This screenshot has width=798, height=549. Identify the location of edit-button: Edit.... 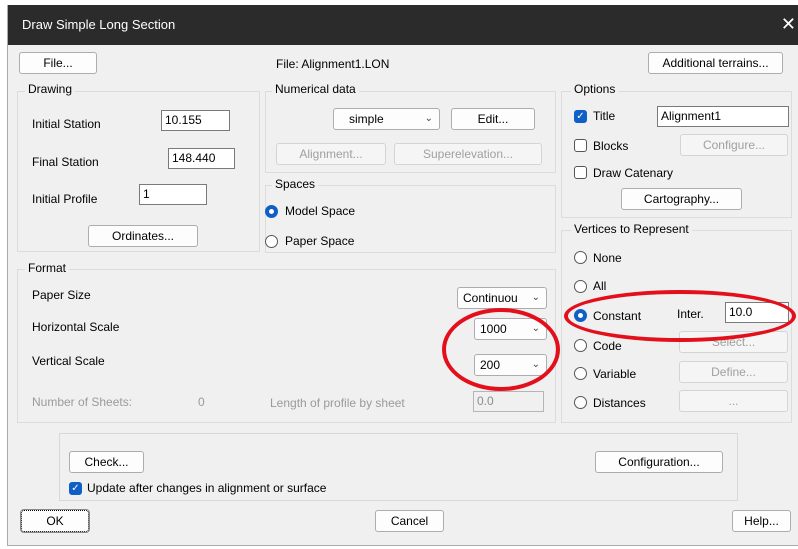
(493, 119).